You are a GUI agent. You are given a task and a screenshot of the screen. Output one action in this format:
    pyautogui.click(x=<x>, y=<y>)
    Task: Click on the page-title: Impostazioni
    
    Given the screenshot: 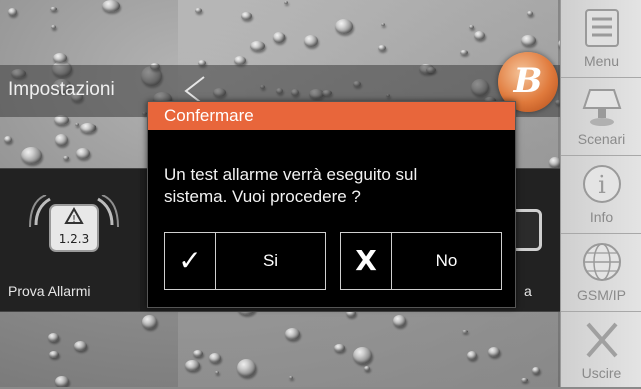 What is the action you would take?
    pyautogui.click(x=61, y=89)
    